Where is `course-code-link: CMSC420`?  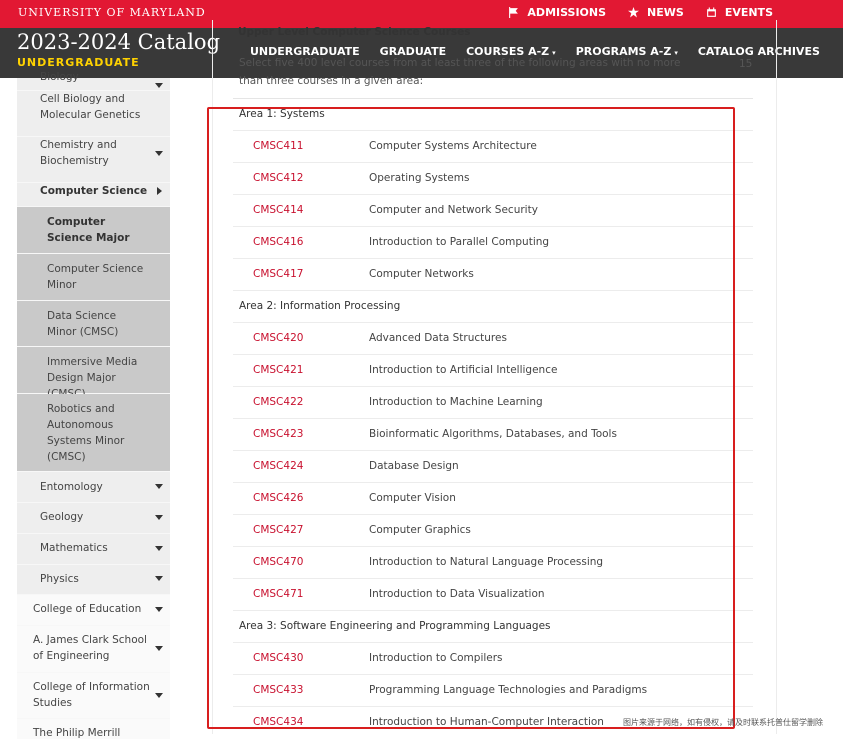
course-code-link: CMSC420 is located at coordinates (278, 338).